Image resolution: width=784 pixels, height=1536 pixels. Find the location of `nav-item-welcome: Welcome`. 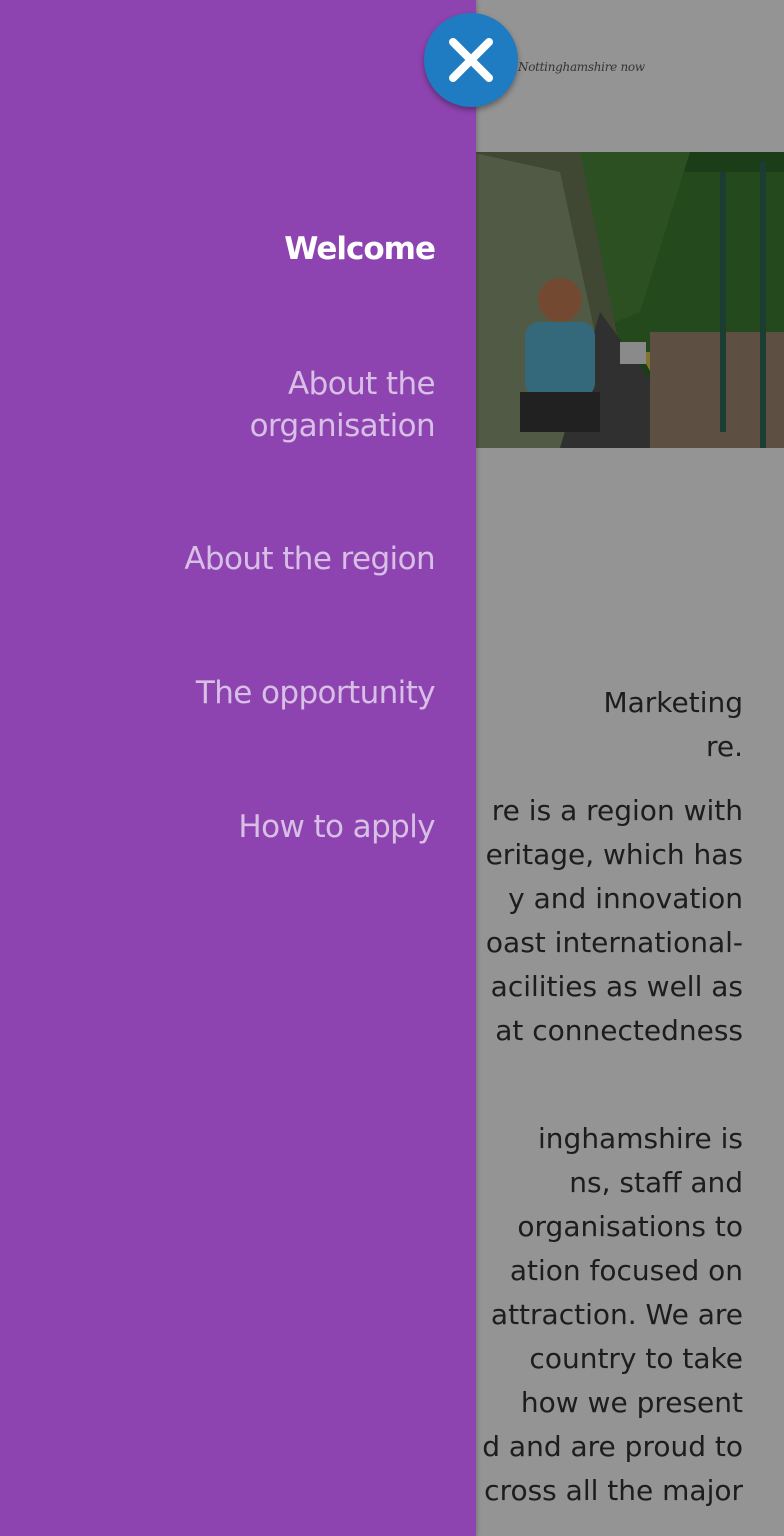

nav-item-welcome: Welcome is located at coordinates (235, 249).